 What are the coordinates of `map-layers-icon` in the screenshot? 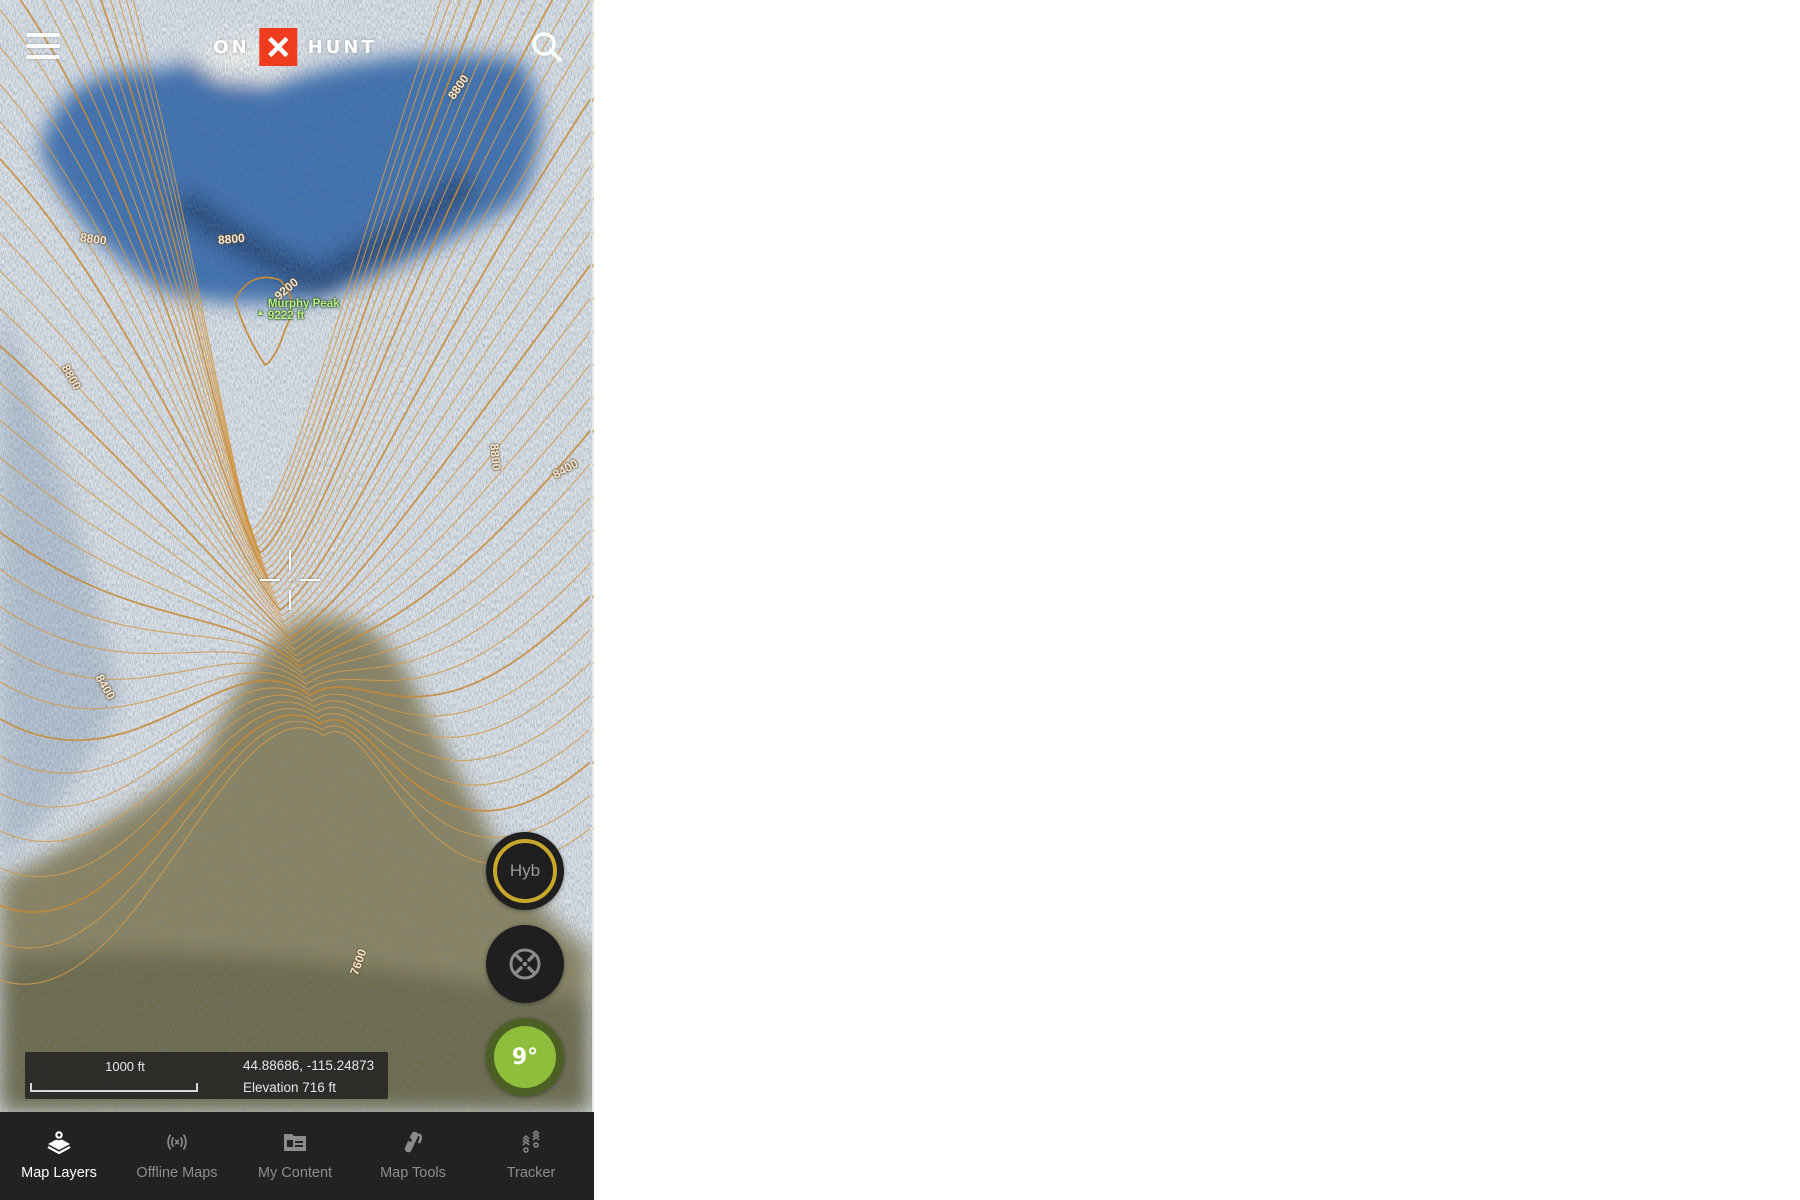 It's located at (59, 1142).